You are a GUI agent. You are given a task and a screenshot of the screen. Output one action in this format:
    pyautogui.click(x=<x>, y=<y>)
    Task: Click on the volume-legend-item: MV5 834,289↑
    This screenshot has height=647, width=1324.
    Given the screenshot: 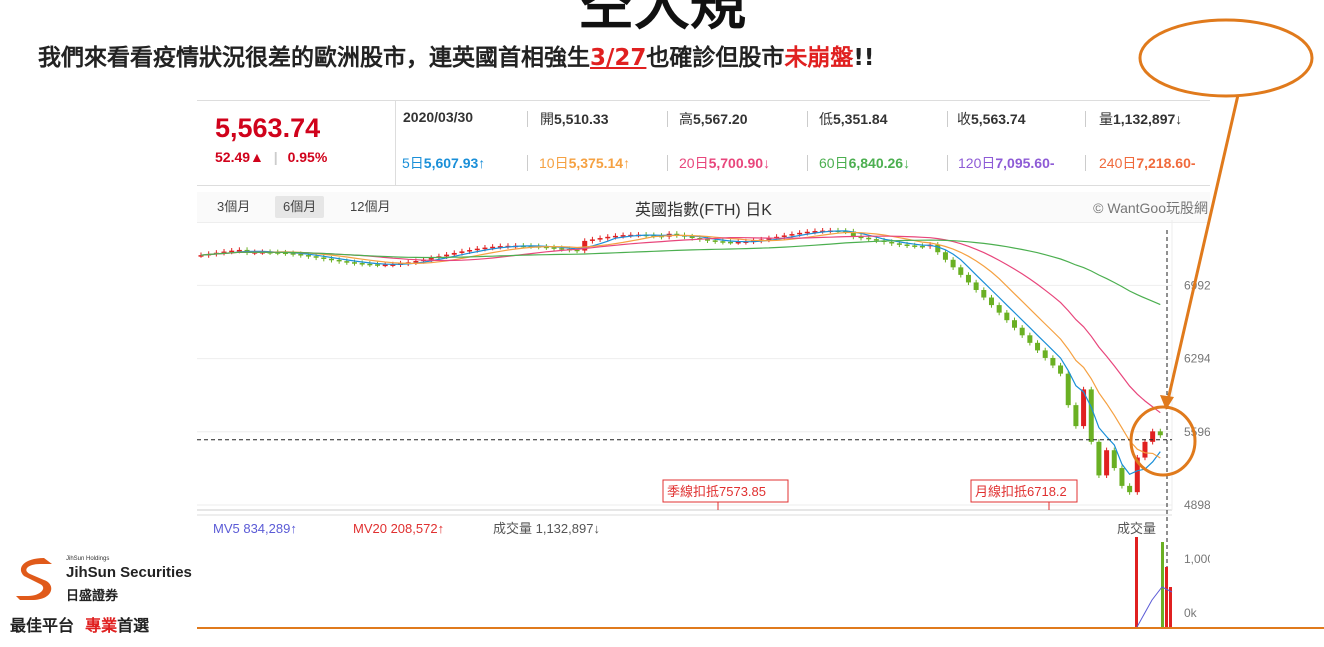 What is the action you would take?
    pyautogui.click(x=255, y=528)
    